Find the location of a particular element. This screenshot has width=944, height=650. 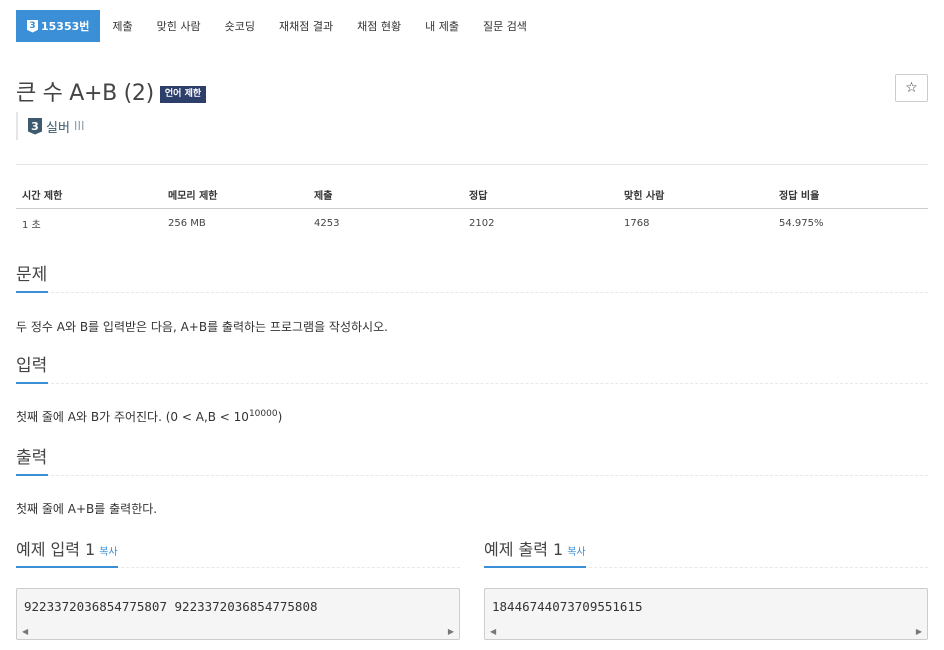

sample-output-box: 18446744073709551615 ◀ ▶ is located at coordinates (706, 614).